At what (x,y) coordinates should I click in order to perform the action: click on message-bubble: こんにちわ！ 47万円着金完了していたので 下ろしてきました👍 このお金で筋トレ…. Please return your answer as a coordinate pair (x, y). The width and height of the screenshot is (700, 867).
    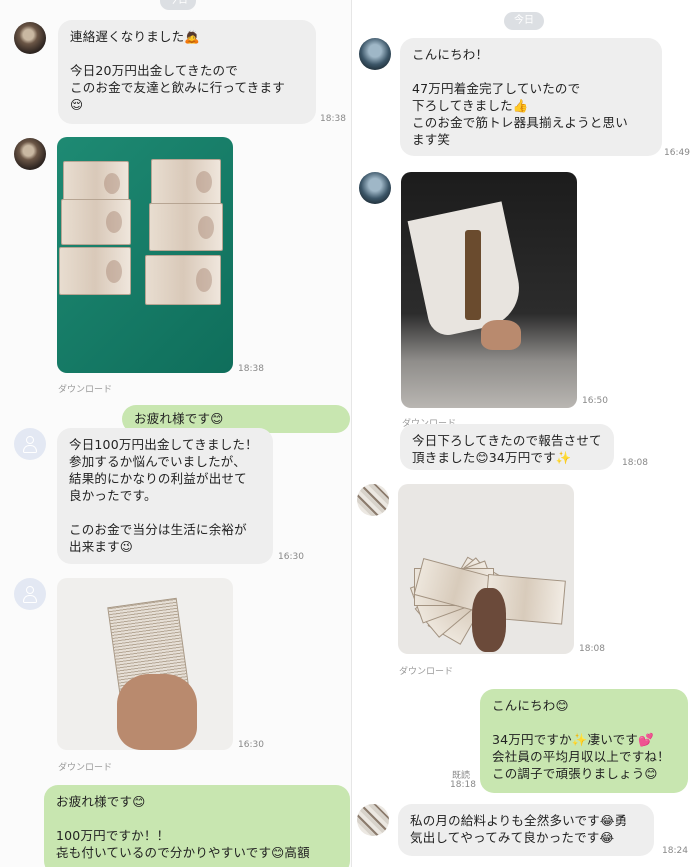
    Looking at the image, I should click on (531, 97).